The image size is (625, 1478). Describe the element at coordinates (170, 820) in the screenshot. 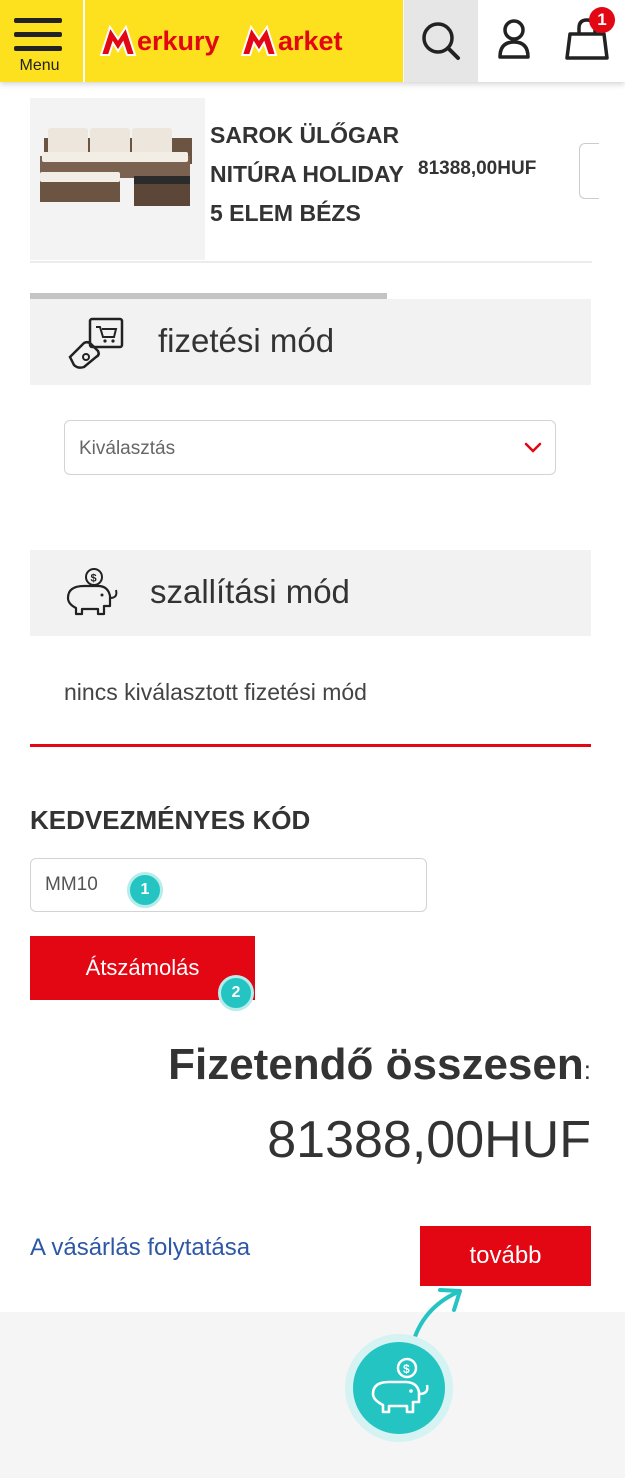

I see `coupon-title: KEDVEZMÉNYES KÓD` at that location.